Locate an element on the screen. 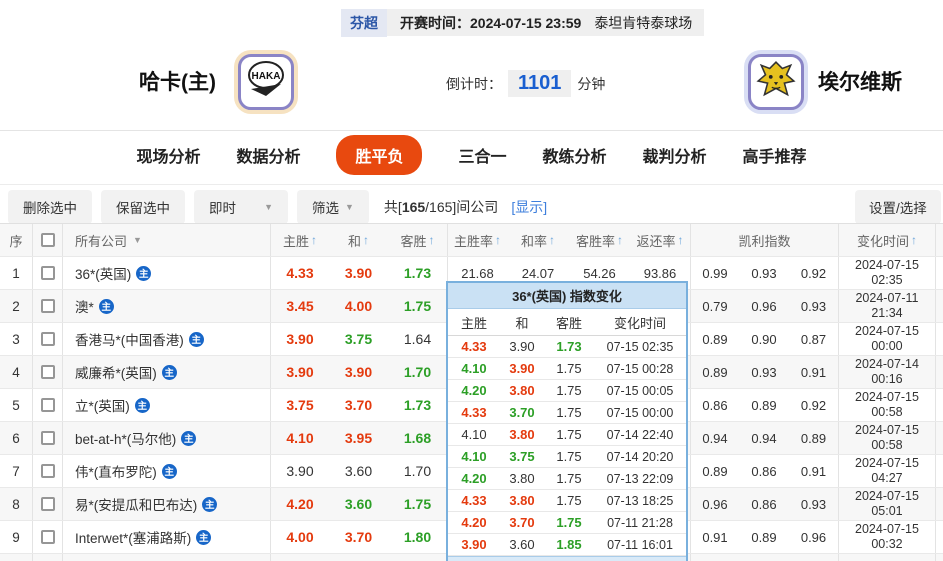 This screenshot has height=561, width=943. popup-away-odds: 1.75 is located at coordinates (569, 368).